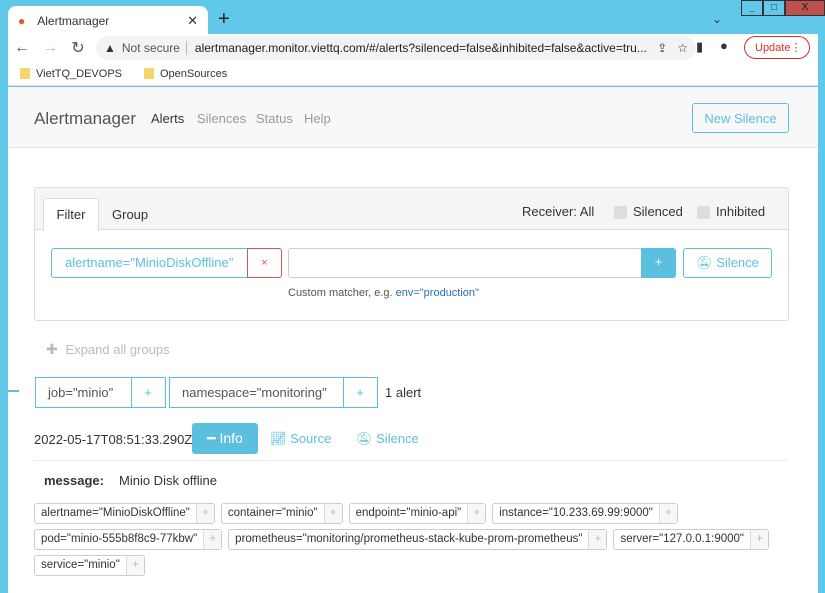 This screenshot has height=593, width=825. I want to click on label-chip: alertname="MinioDiskOffline" +, so click(124, 513).